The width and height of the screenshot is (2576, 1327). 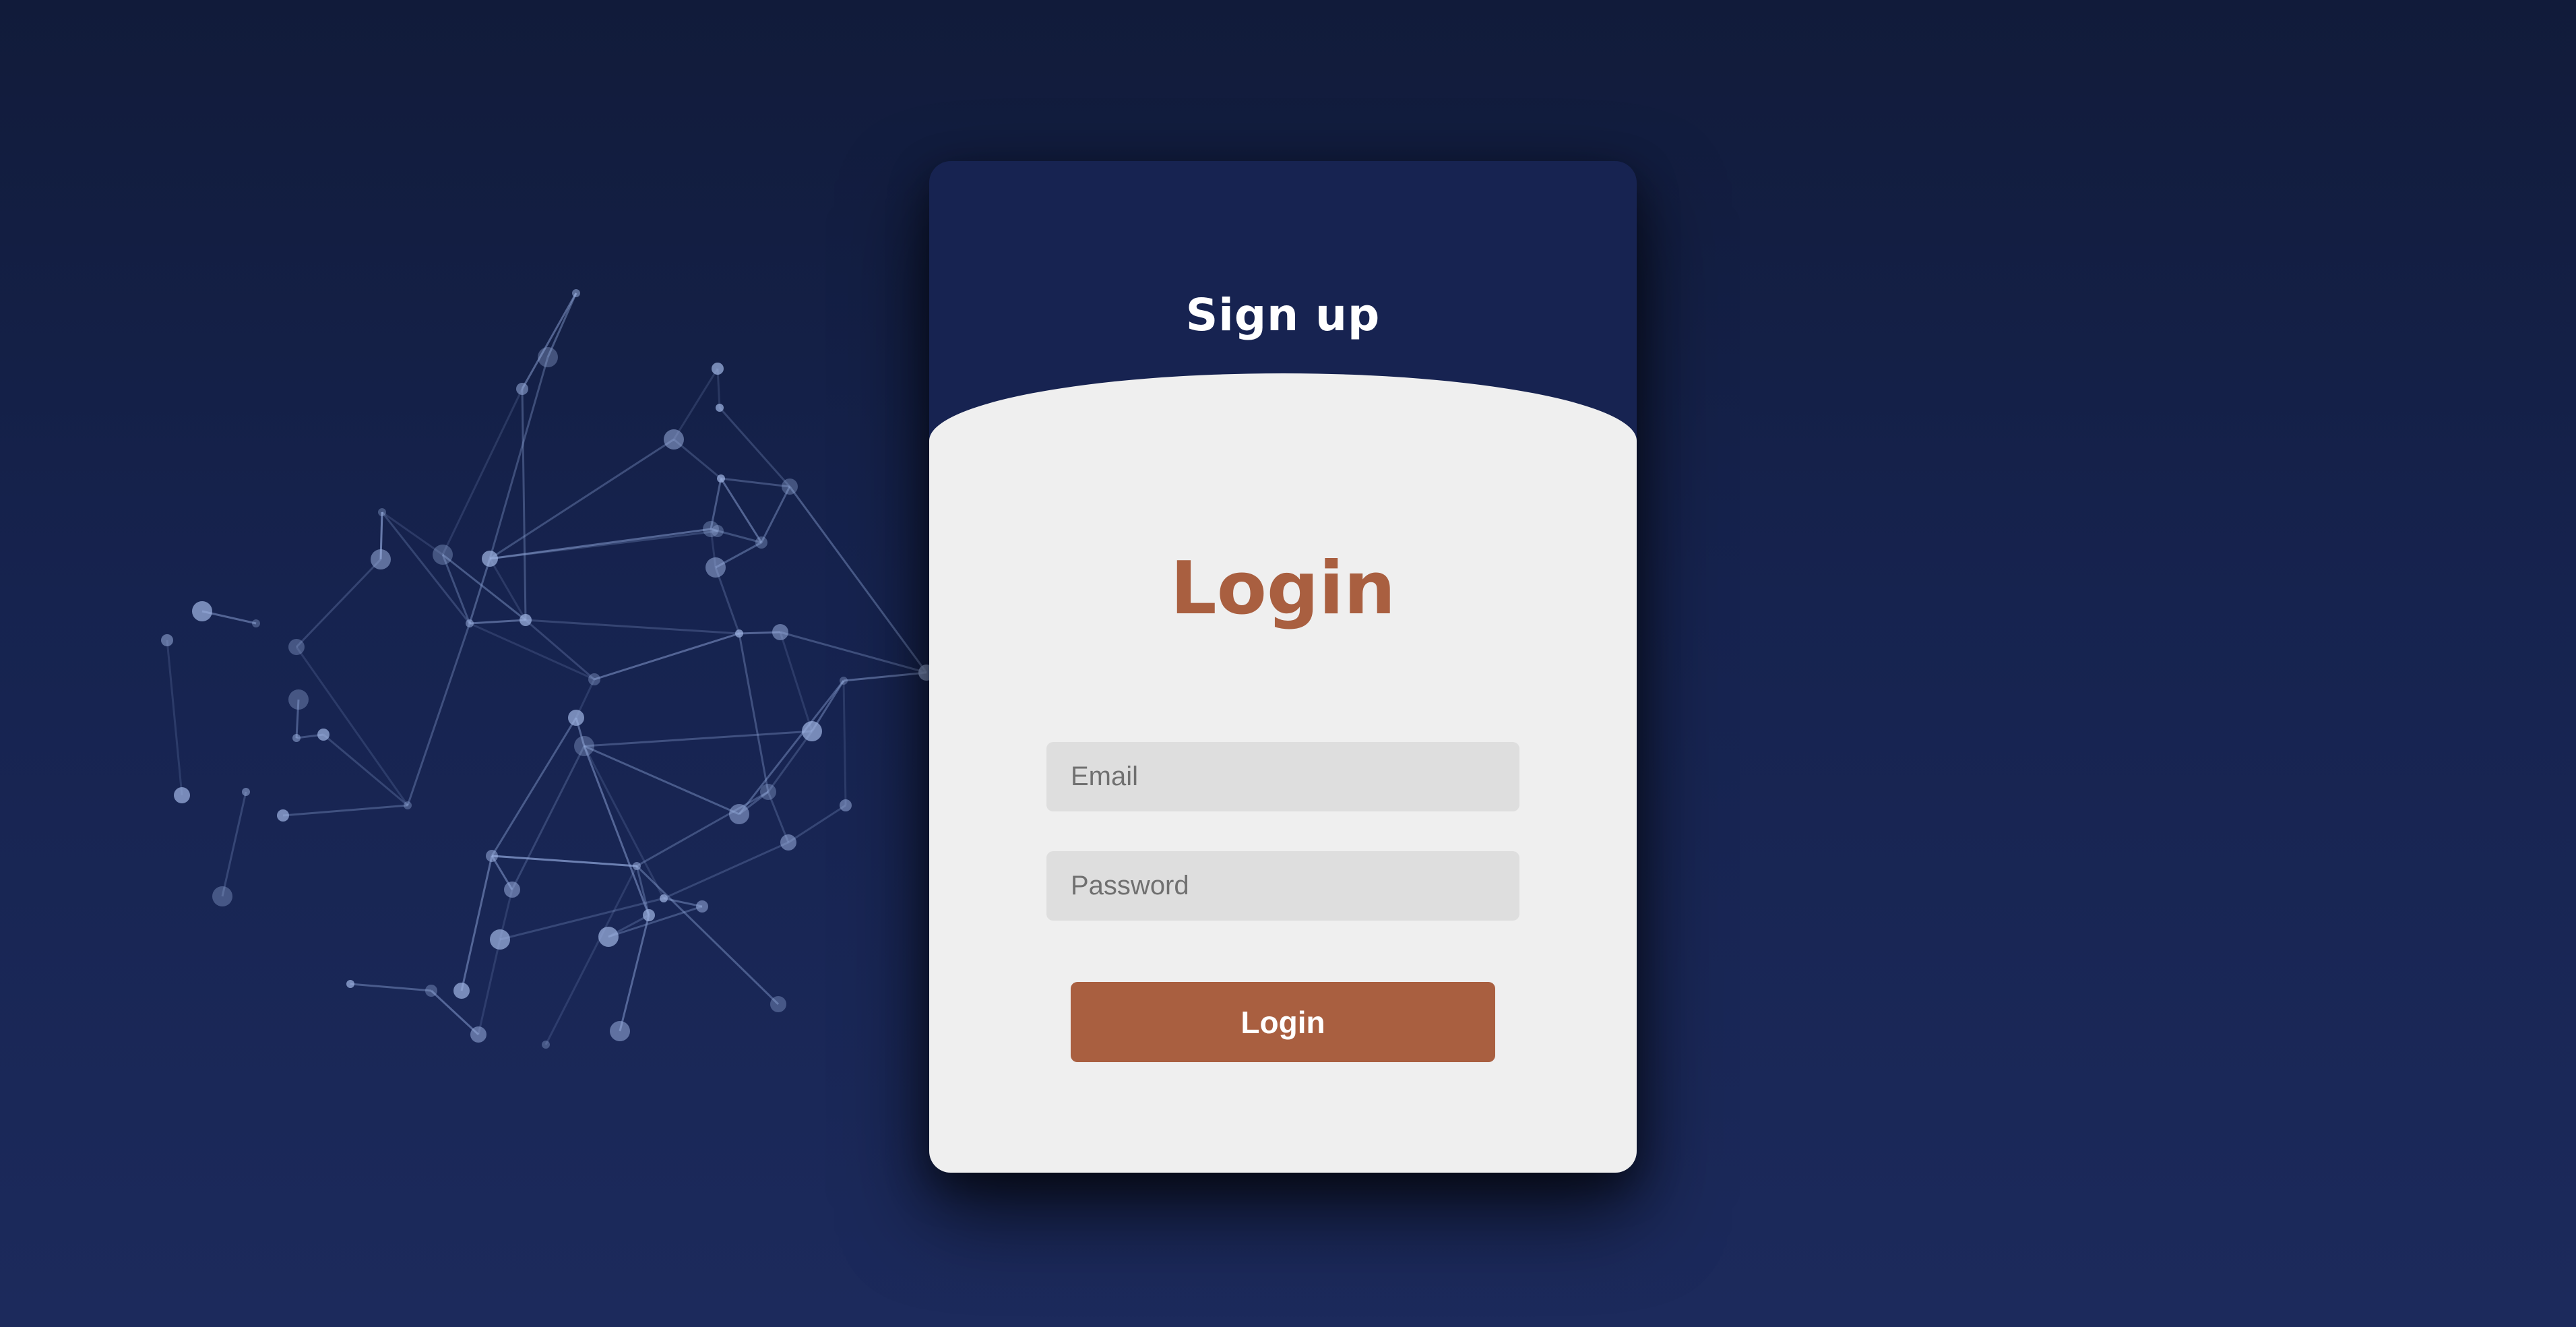 I want to click on password-field, so click(x=1282, y=886).